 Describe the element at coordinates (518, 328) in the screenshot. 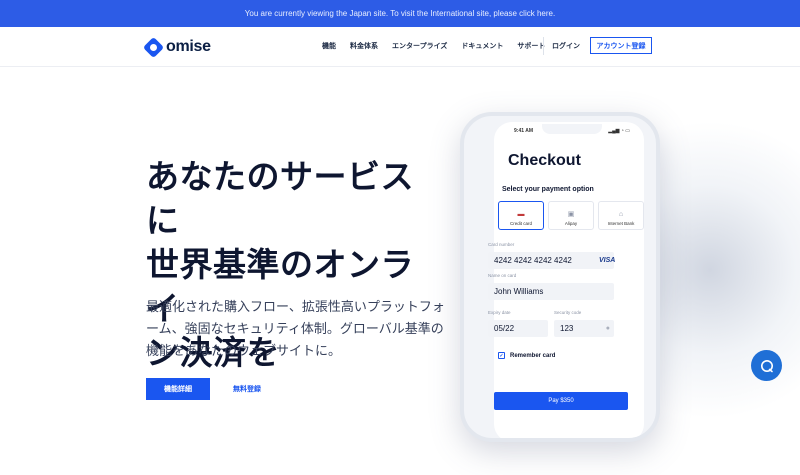

I see `expiry-input: 05/22` at that location.